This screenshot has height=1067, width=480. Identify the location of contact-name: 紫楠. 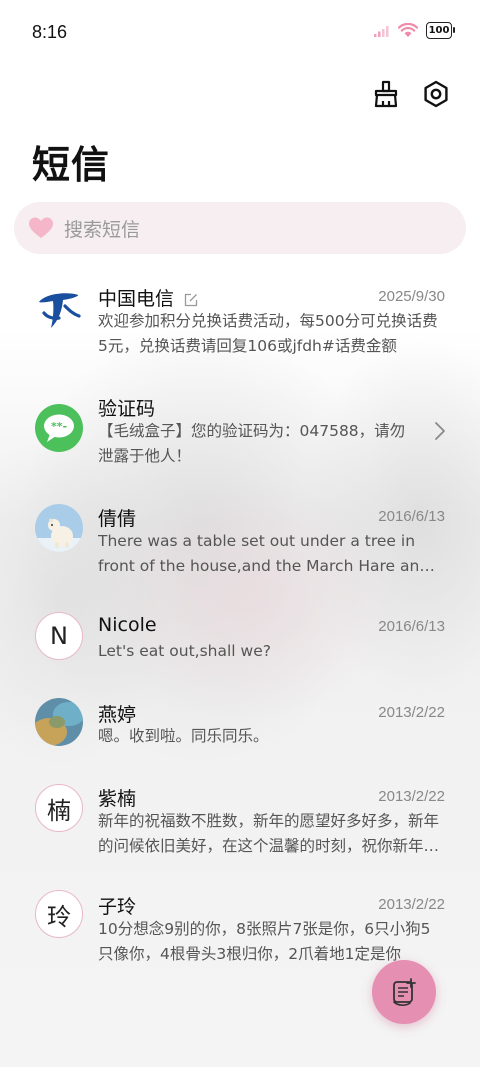
(117, 799).